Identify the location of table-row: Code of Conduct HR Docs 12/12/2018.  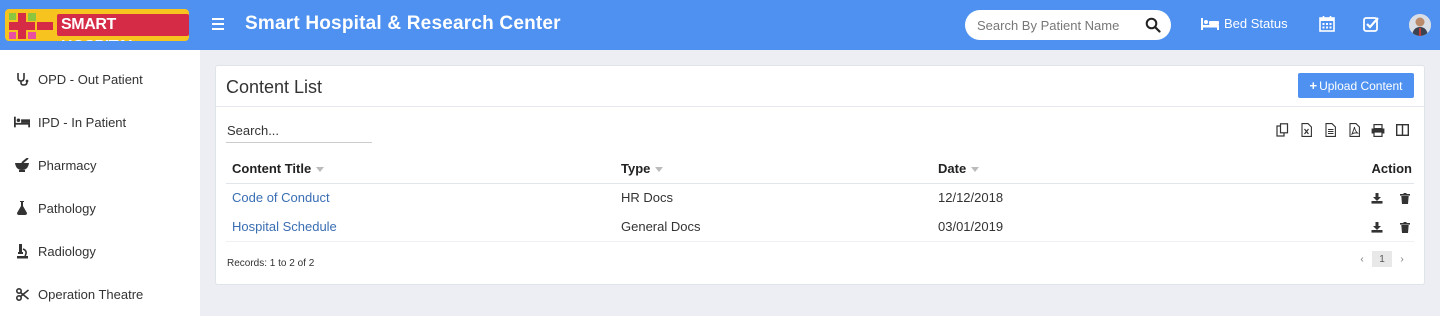
(820, 197).